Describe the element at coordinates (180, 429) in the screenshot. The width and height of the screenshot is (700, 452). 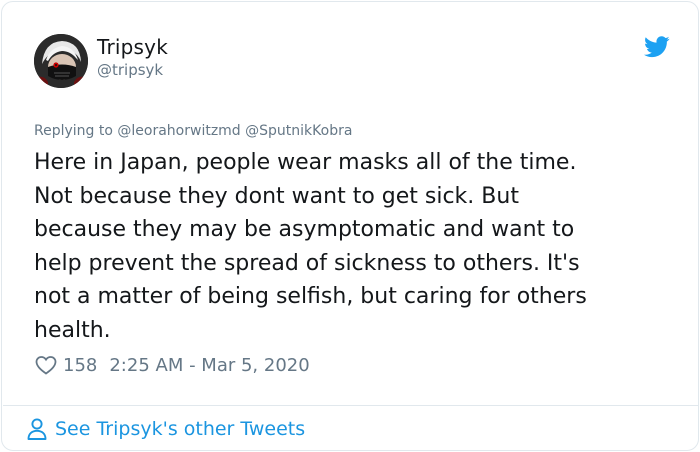
I see `see-other-tweets-label: See Tripsyk's other Tweets` at that location.